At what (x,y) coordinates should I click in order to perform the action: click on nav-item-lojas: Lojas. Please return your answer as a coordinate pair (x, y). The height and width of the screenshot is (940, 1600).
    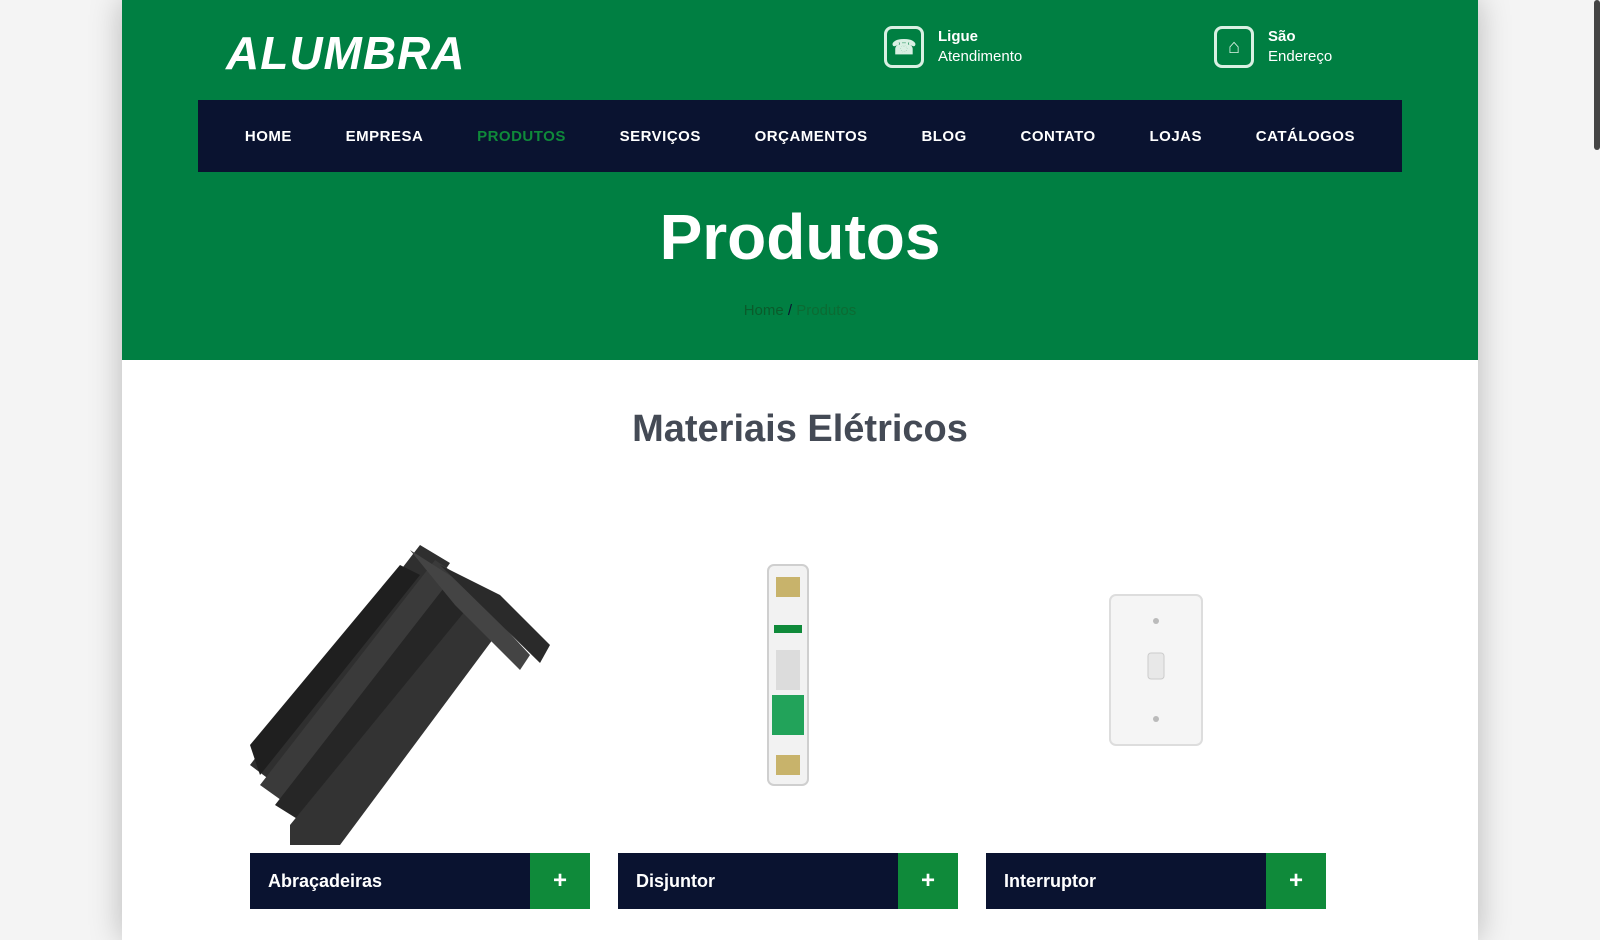
    Looking at the image, I should click on (1175, 136).